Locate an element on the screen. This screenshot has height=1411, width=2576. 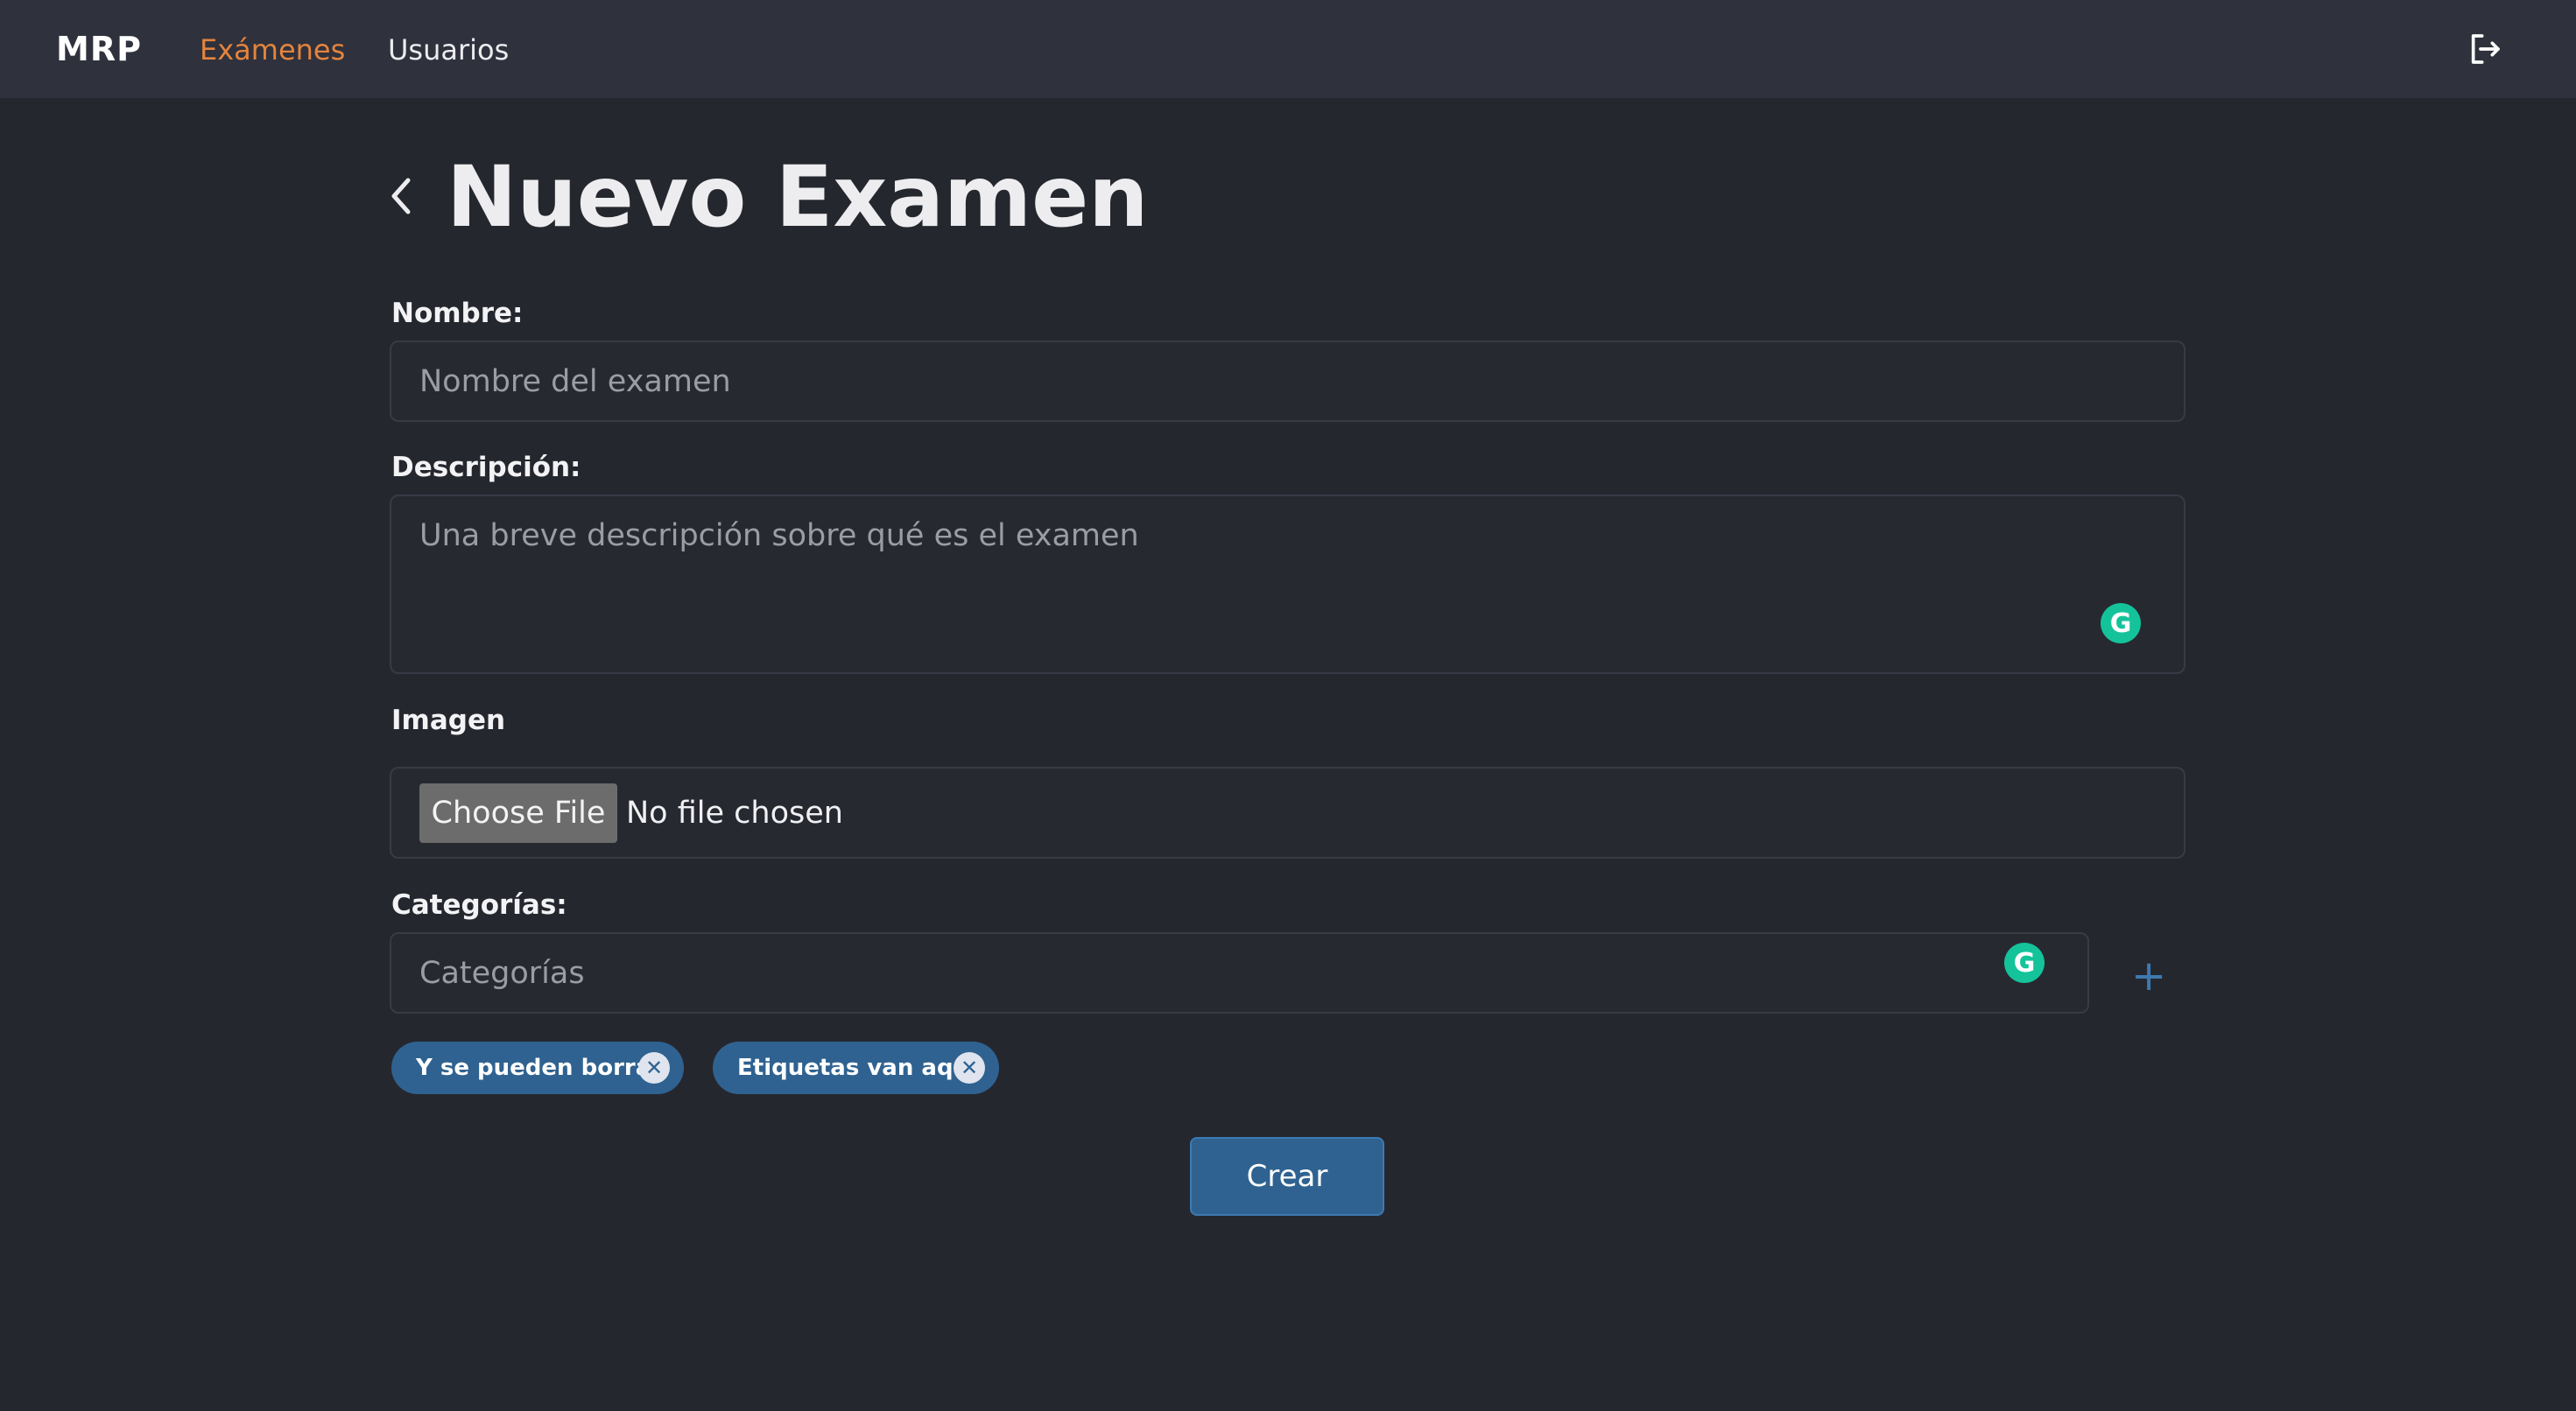
descripcion-label: Descripción: is located at coordinates (486, 467).